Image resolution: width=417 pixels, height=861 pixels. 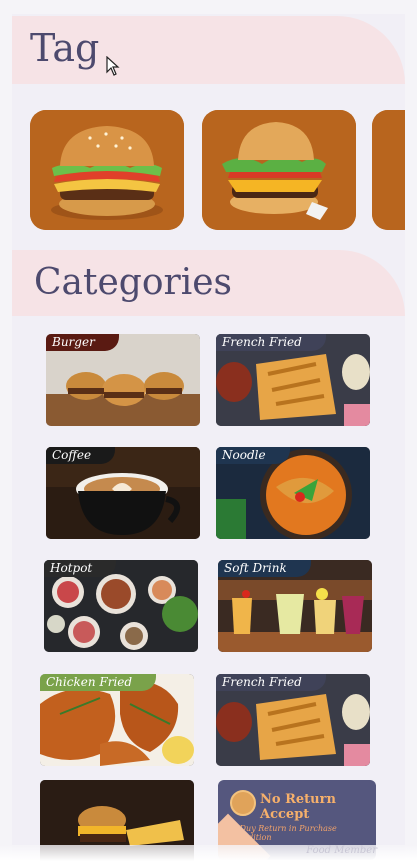 I want to click on footer-bar: Food Member, so click(x=208, y=853).